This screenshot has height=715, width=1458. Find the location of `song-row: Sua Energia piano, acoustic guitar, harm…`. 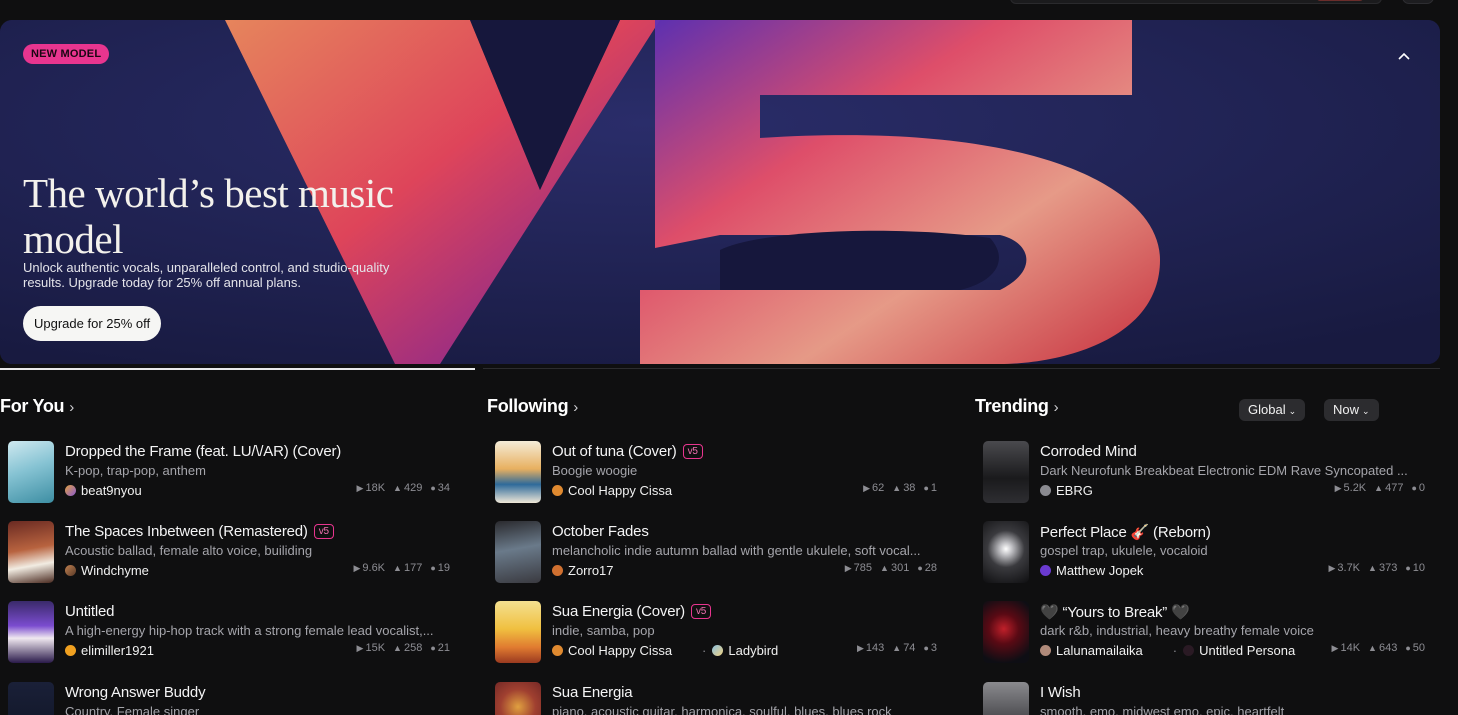

song-row: Sua Energia piano, acoustic guitar, harm… is located at coordinates (717, 698).